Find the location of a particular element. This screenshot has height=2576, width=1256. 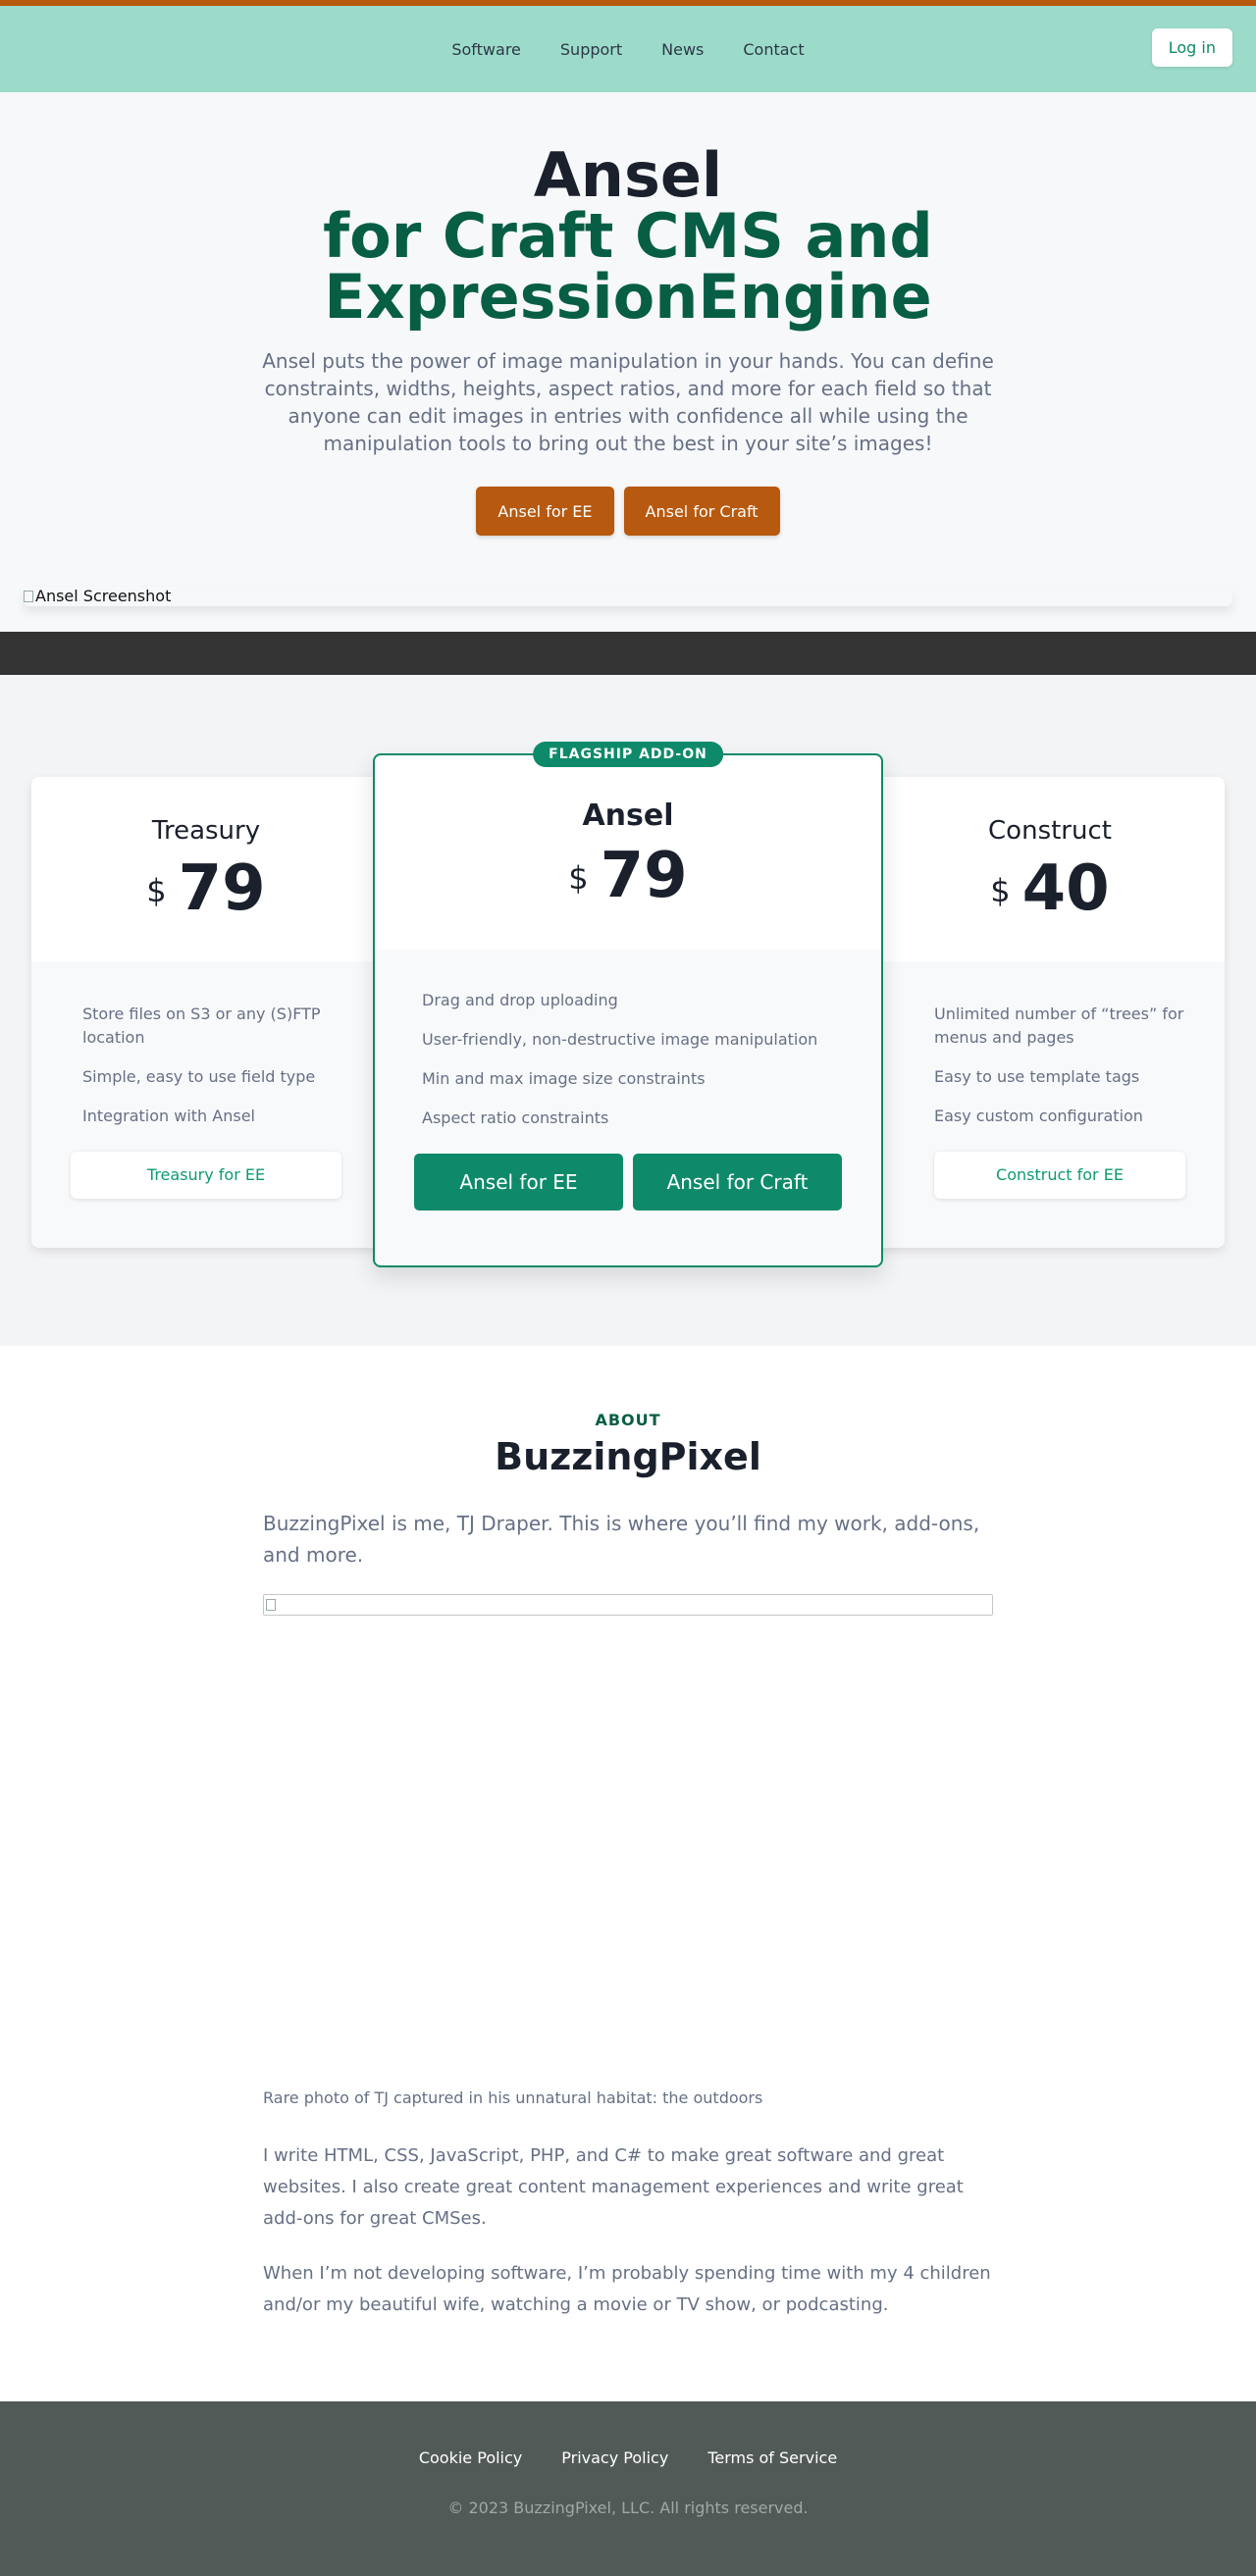

card-ansel-craft-button: Ansel for Craft is located at coordinates (737, 1182).